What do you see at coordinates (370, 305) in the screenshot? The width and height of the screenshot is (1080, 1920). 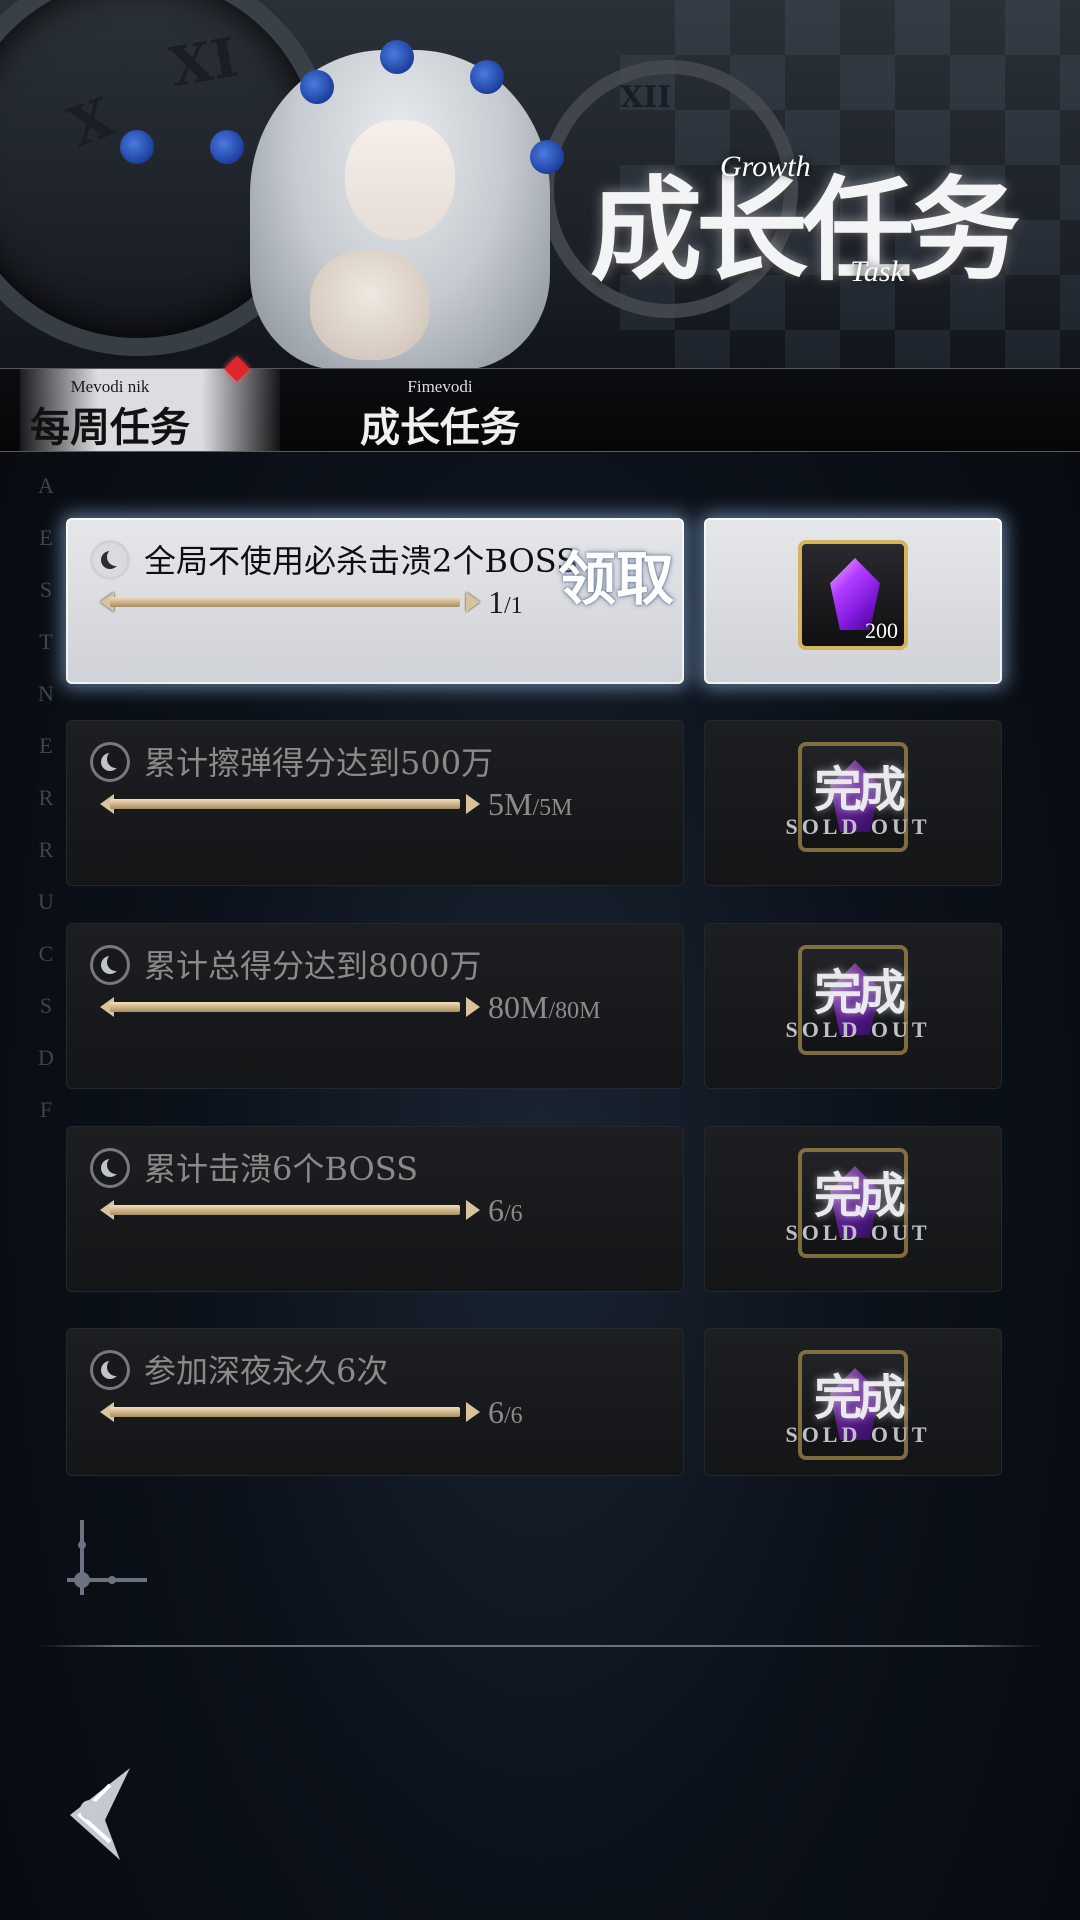 I see `teddy-bear` at bounding box center [370, 305].